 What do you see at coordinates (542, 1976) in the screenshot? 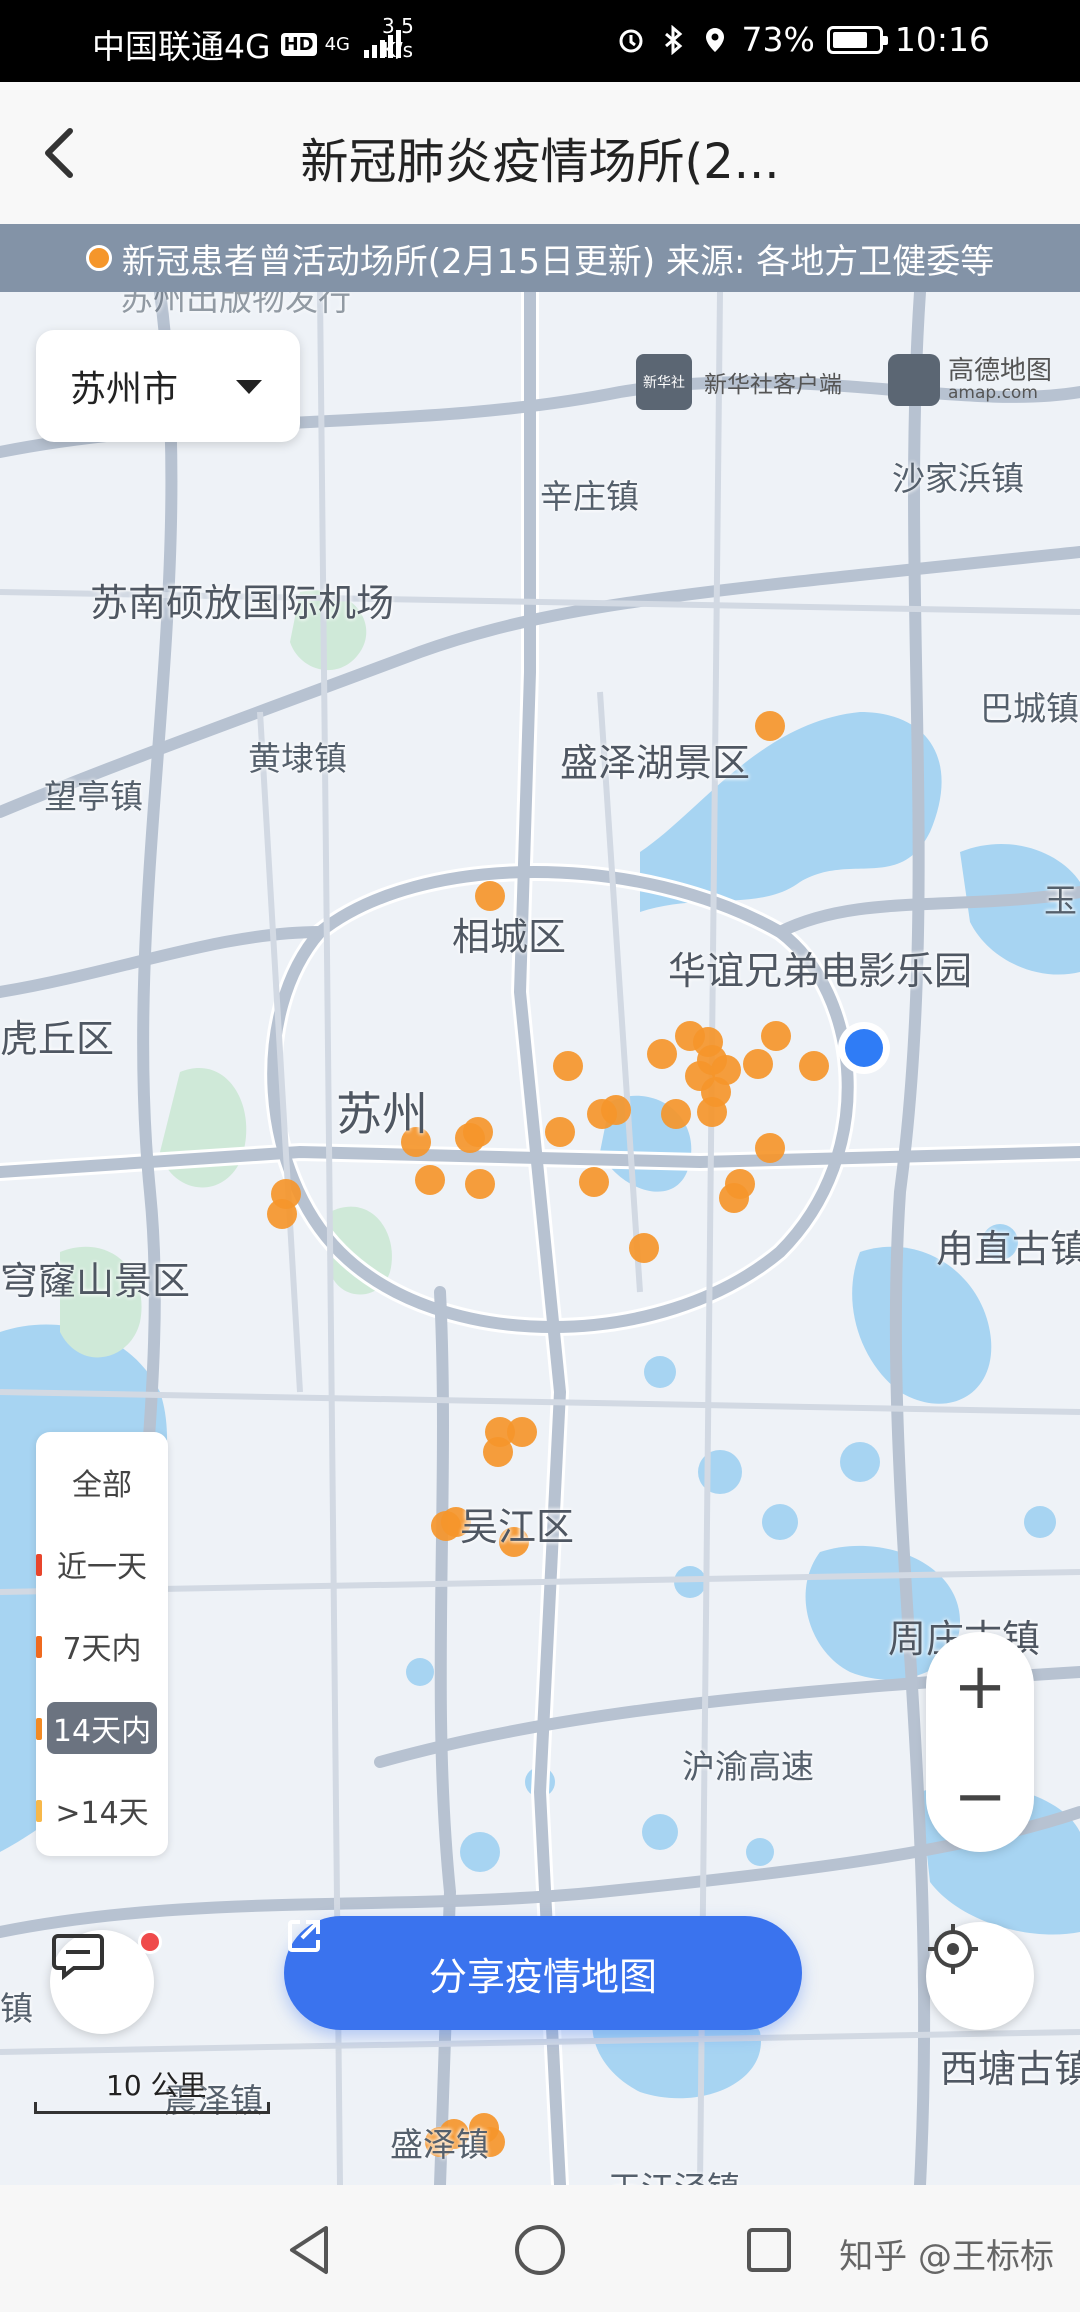
I see `share-label: 分享疫情地图` at bounding box center [542, 1976].